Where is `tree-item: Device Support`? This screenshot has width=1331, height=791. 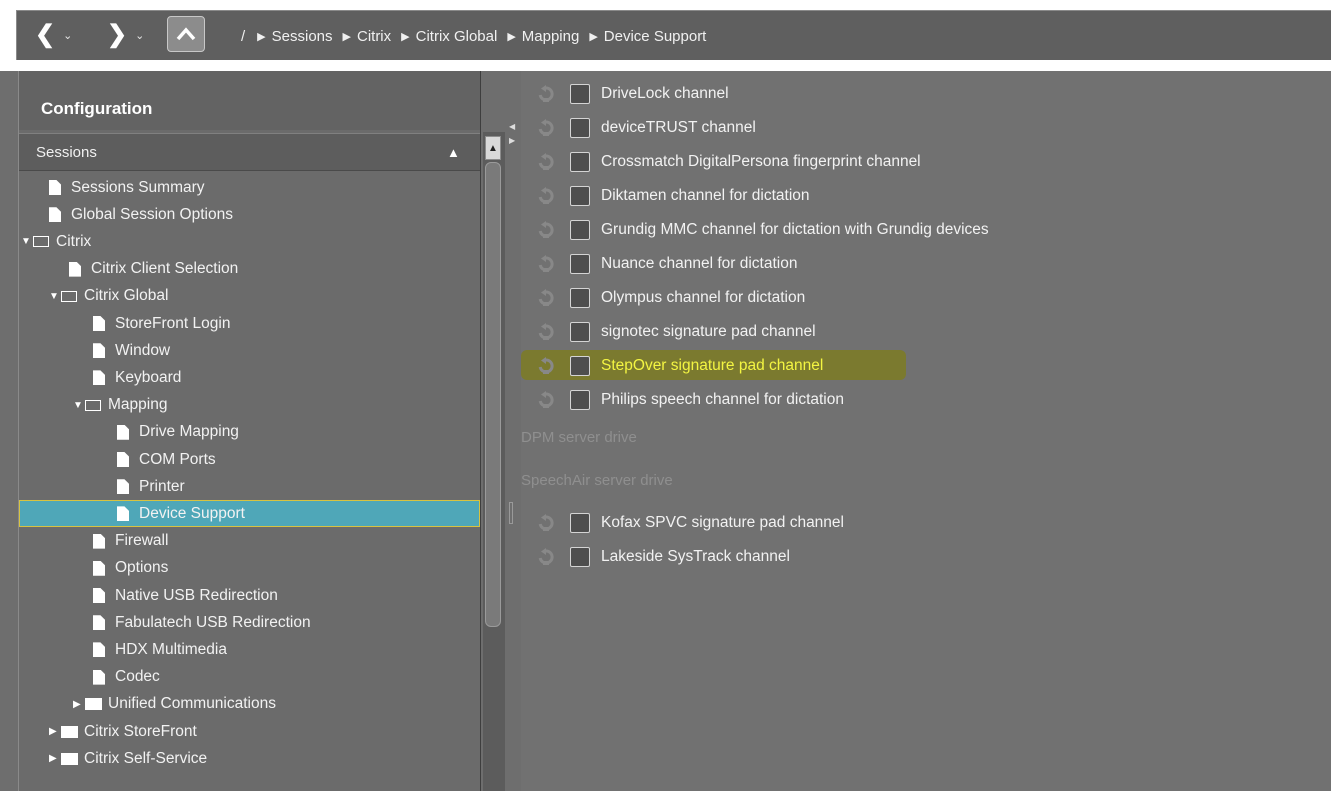 tree-item: Device Support is located at coordinates (249, 514).